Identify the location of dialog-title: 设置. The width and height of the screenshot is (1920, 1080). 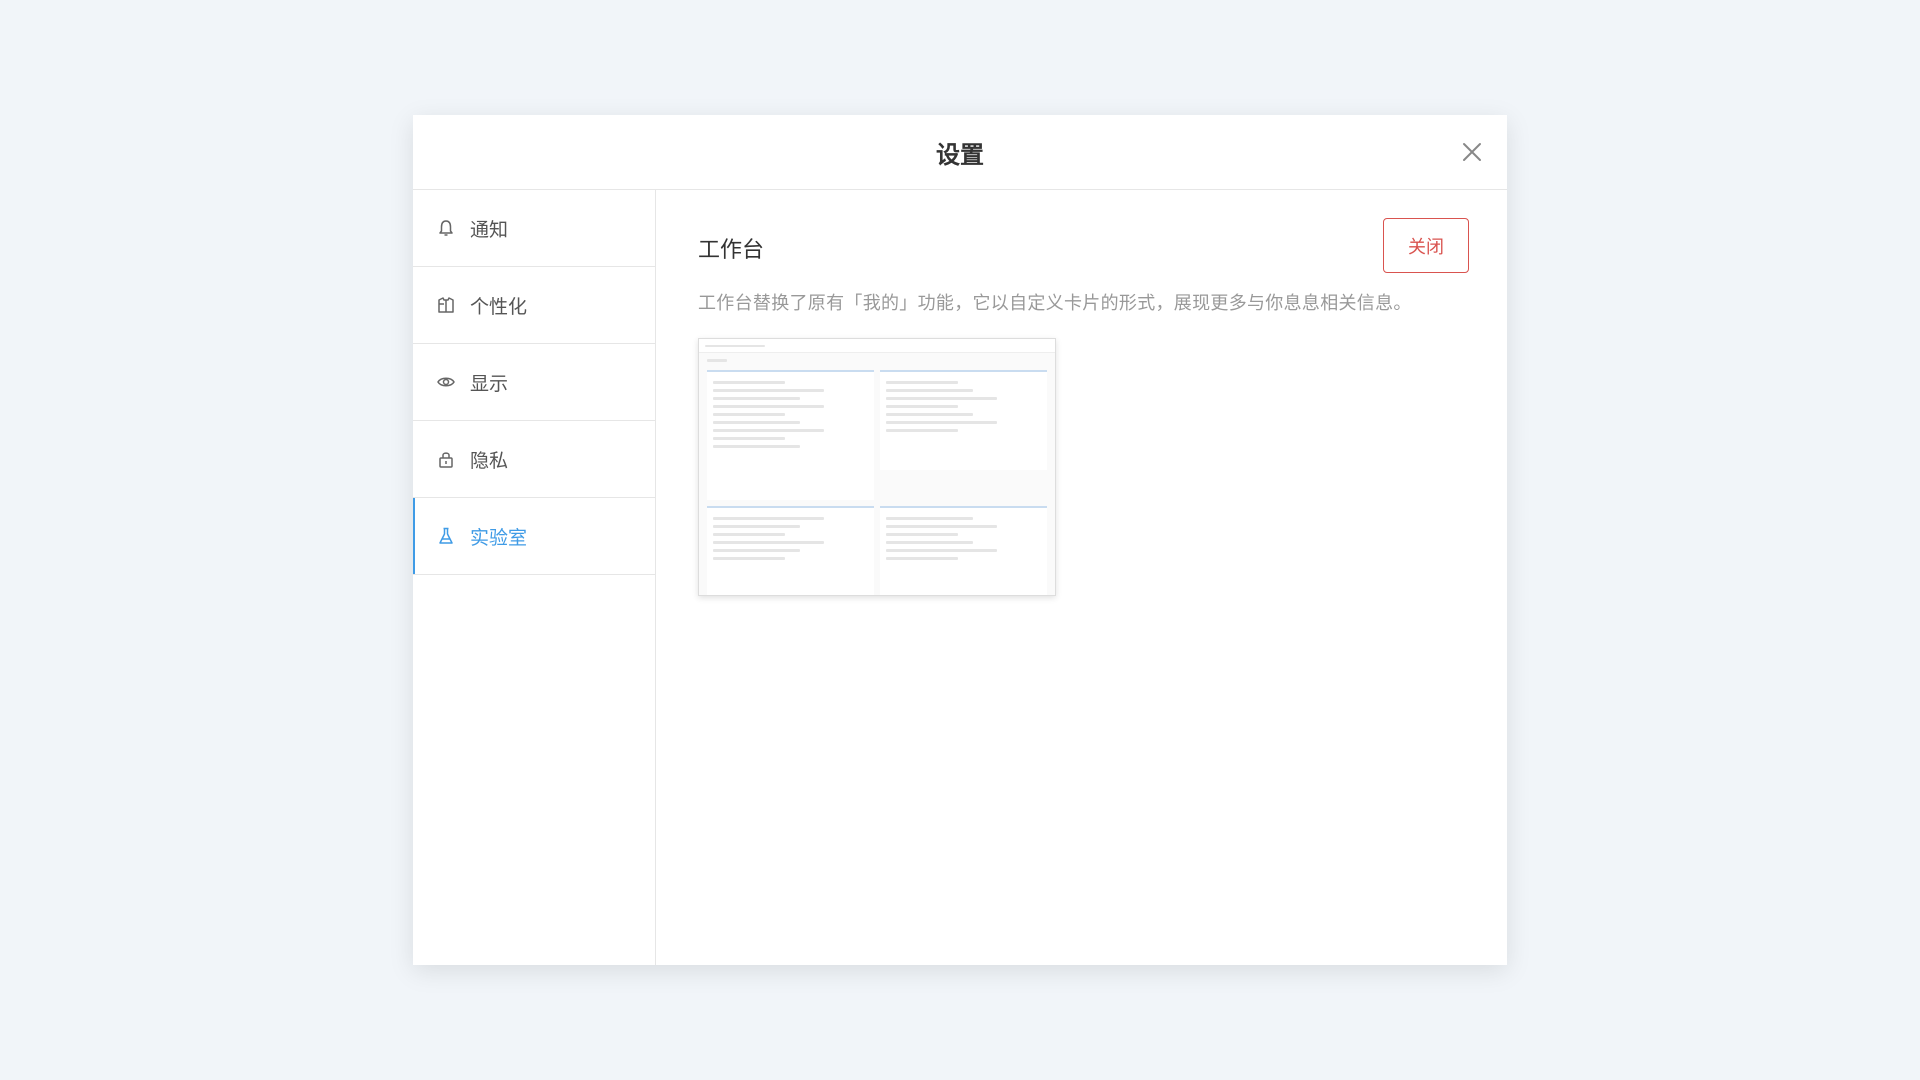
(960, 154).